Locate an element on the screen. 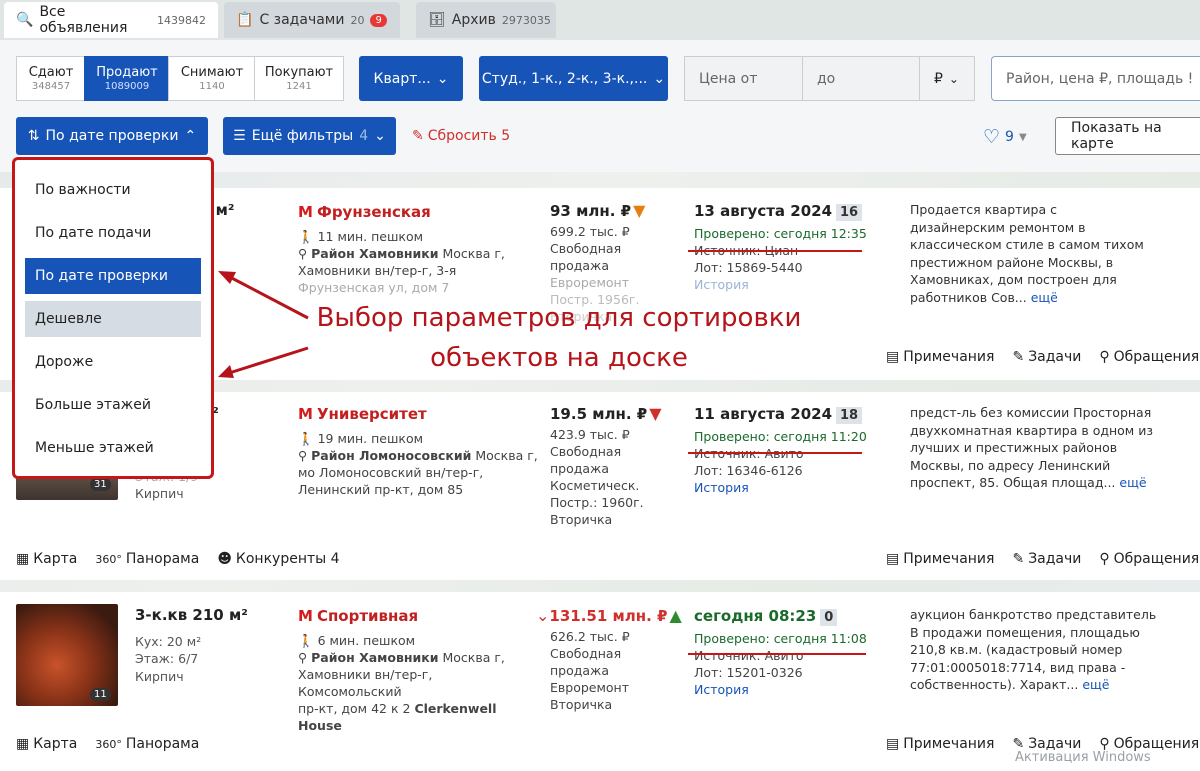 The width and height of the screenshot is (1200, 771). sort-option-importance: По важности is located at coordinates (113, 190).